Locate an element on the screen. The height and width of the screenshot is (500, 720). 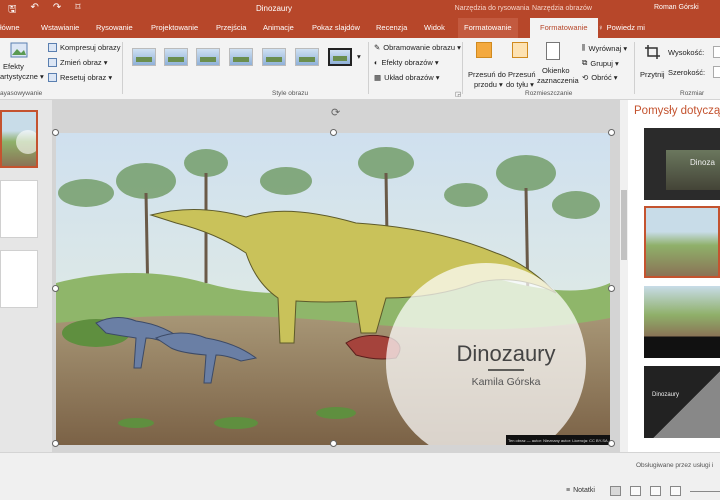
resize-handle-top-right is located at coordinates (611, 132).